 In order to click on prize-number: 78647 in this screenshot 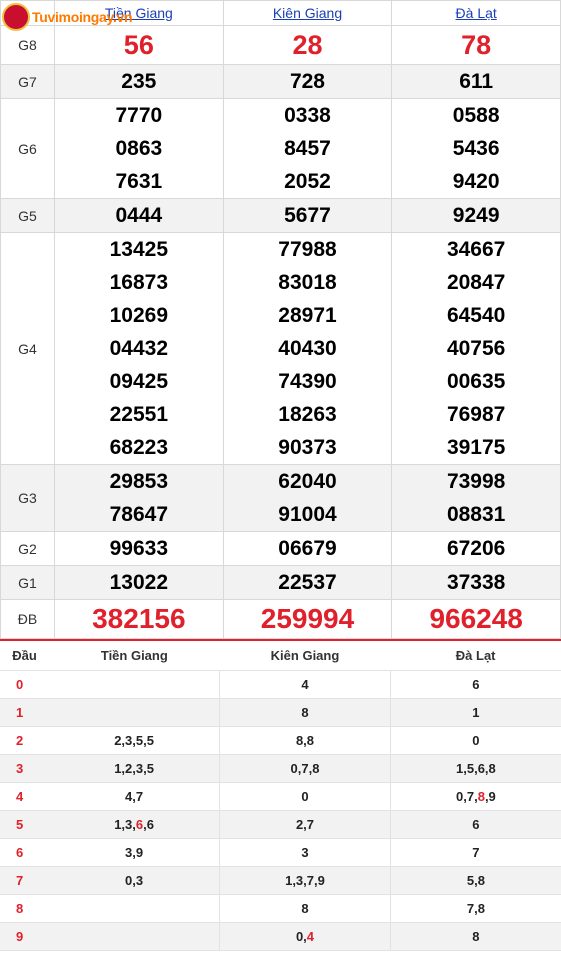, I will do `click(139, 514)`.